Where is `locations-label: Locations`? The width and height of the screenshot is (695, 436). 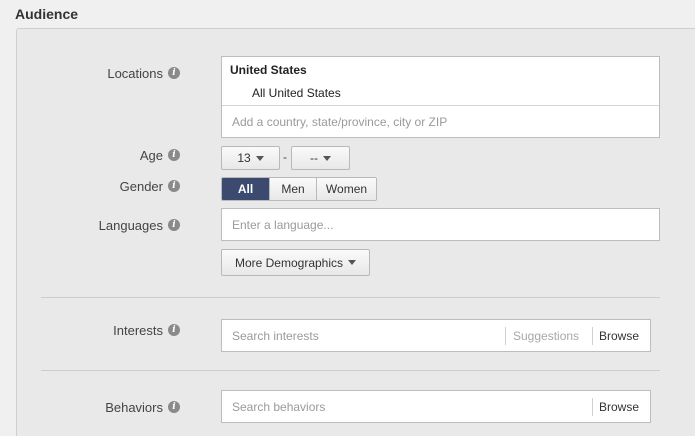 locations-label: Locations is located at coordinates (135, 73).